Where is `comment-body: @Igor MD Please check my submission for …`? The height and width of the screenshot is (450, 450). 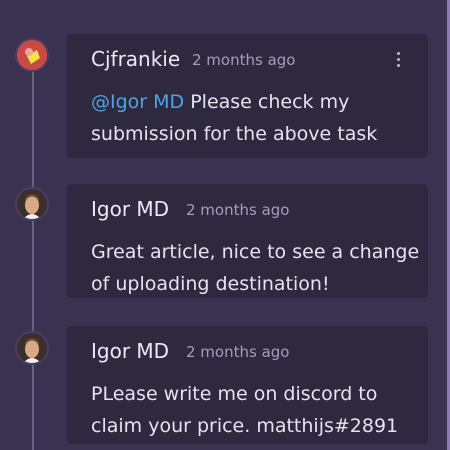 comment-body: @Igor MD Please check my submission for … is located at coordinates (256, 118).